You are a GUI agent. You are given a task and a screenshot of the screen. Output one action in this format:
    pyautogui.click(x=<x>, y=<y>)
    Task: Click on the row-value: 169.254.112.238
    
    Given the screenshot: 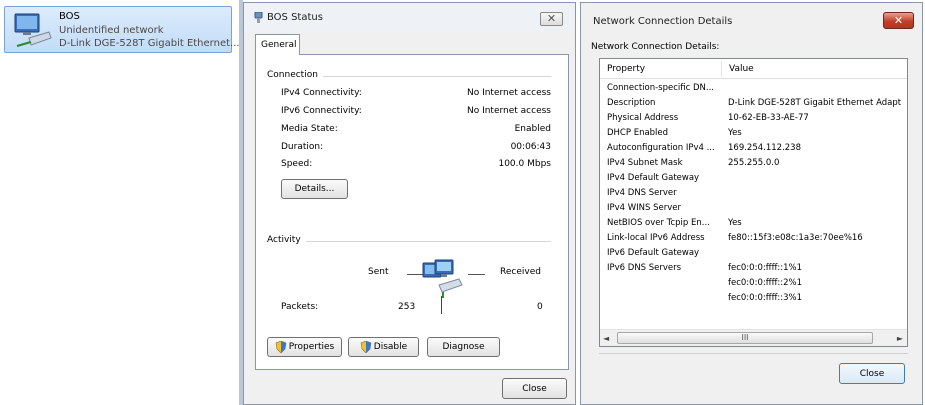 What is the action you would take?
    pyautogui.click(x=765, y=148)
    